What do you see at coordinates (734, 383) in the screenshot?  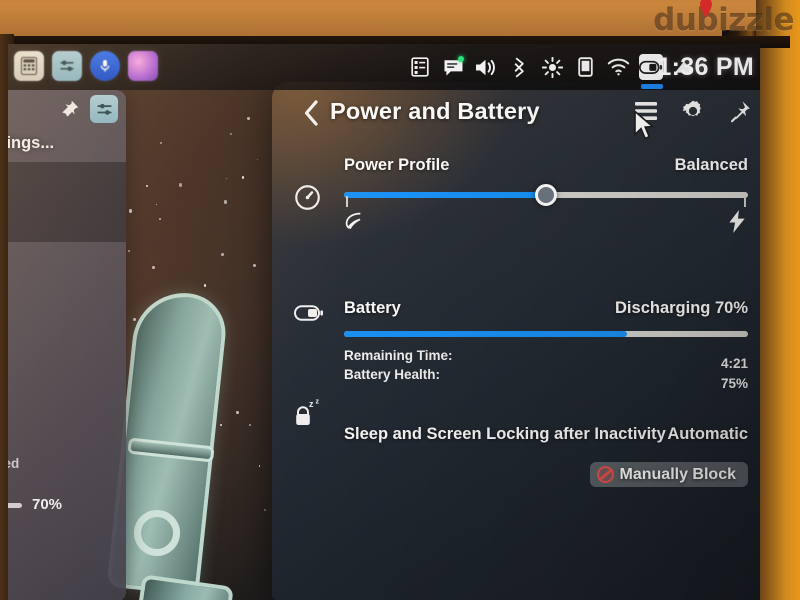 I see `battery-health-value: 75%` at bounding box center [734, 383].